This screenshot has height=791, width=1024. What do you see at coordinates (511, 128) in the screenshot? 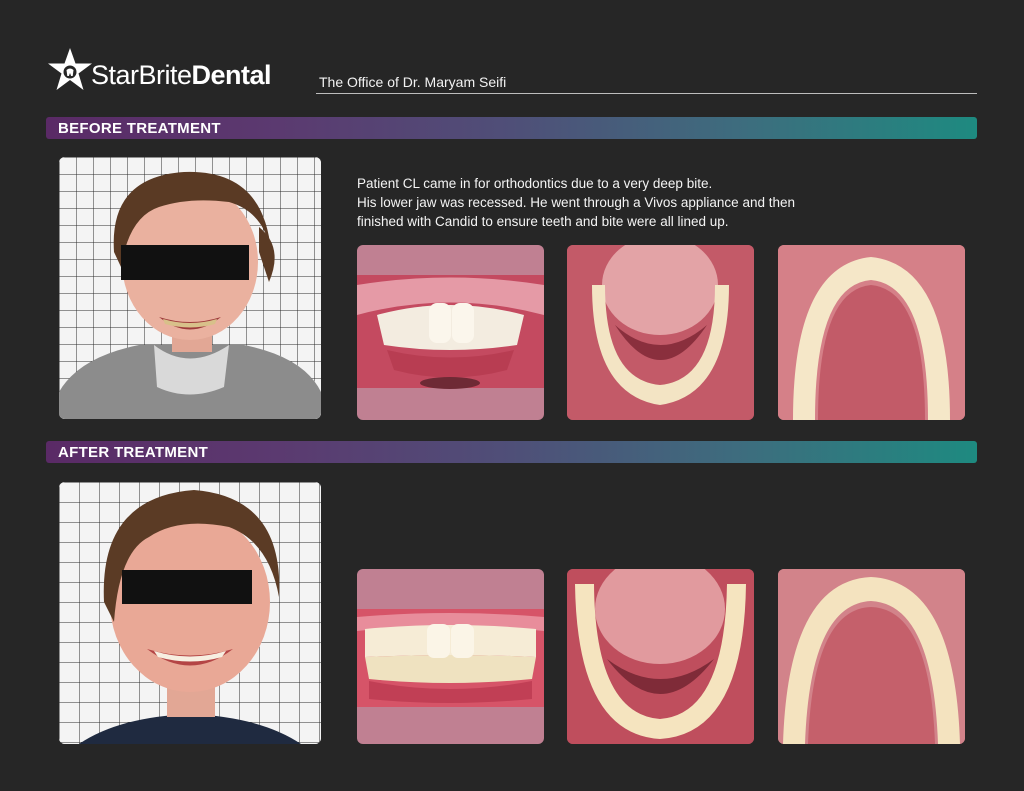
I see `before-treatment-band: BEFORE TREATMENT` at bounding box center [511, 128].